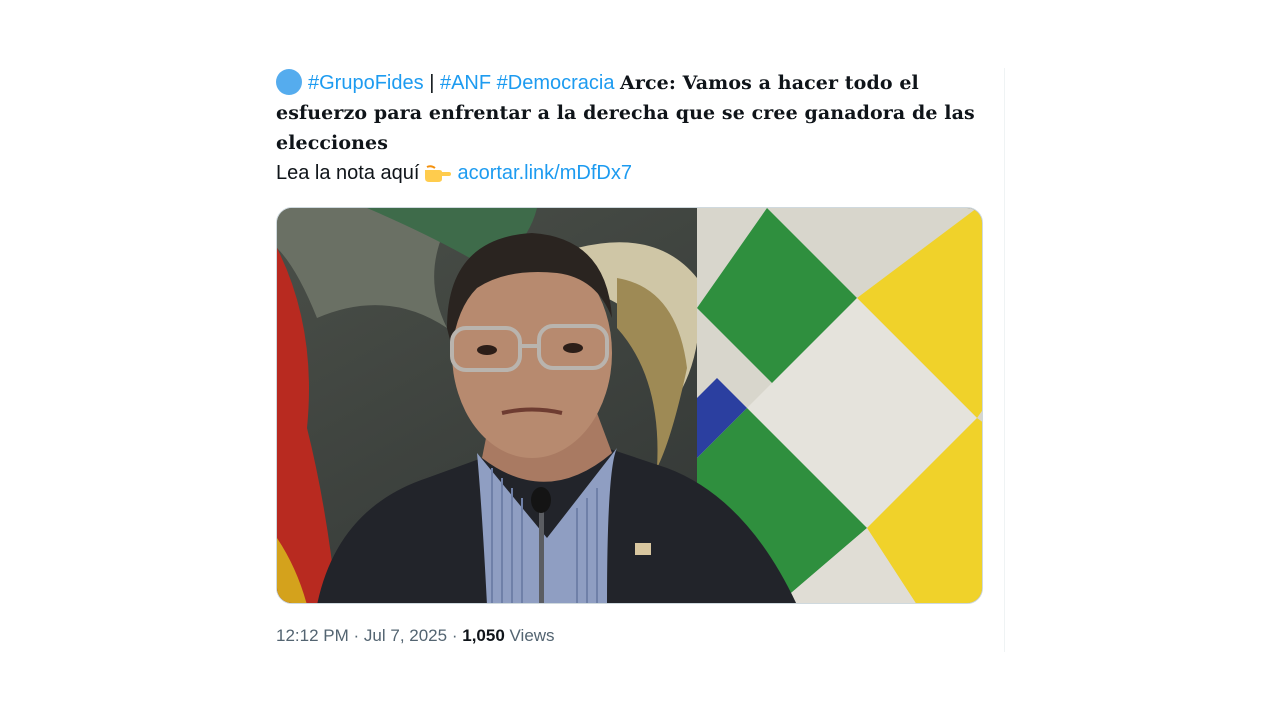 This screenshot has height=720, width=1280. I want to click on column-divider, so click(1004, 360).